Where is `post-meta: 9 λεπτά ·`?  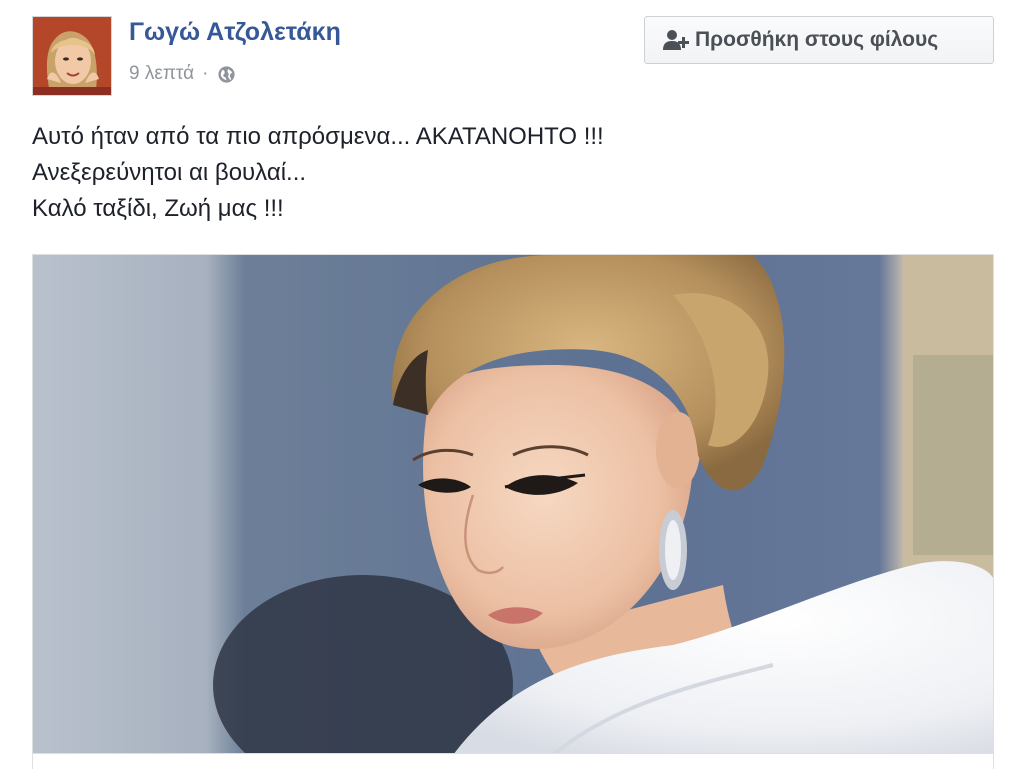 post-meta: 9 λεπτά · is located at coordinates (182, 74).